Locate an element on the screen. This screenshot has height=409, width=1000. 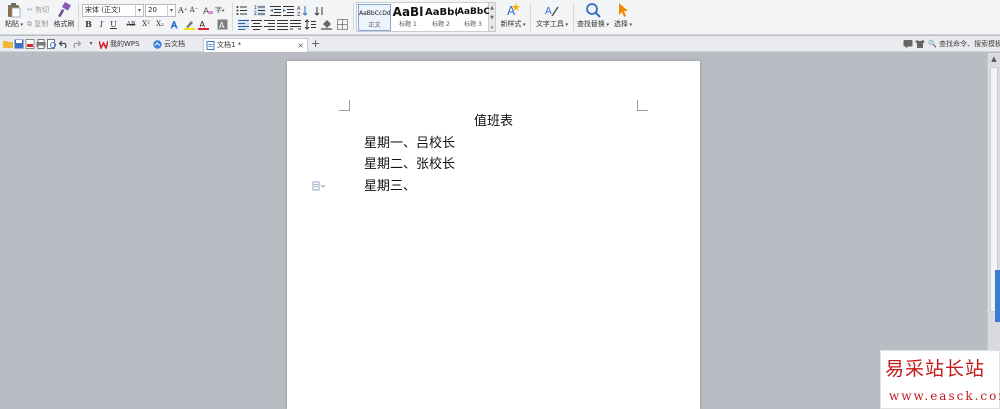
redo-button is located at coordinates (76, 44).